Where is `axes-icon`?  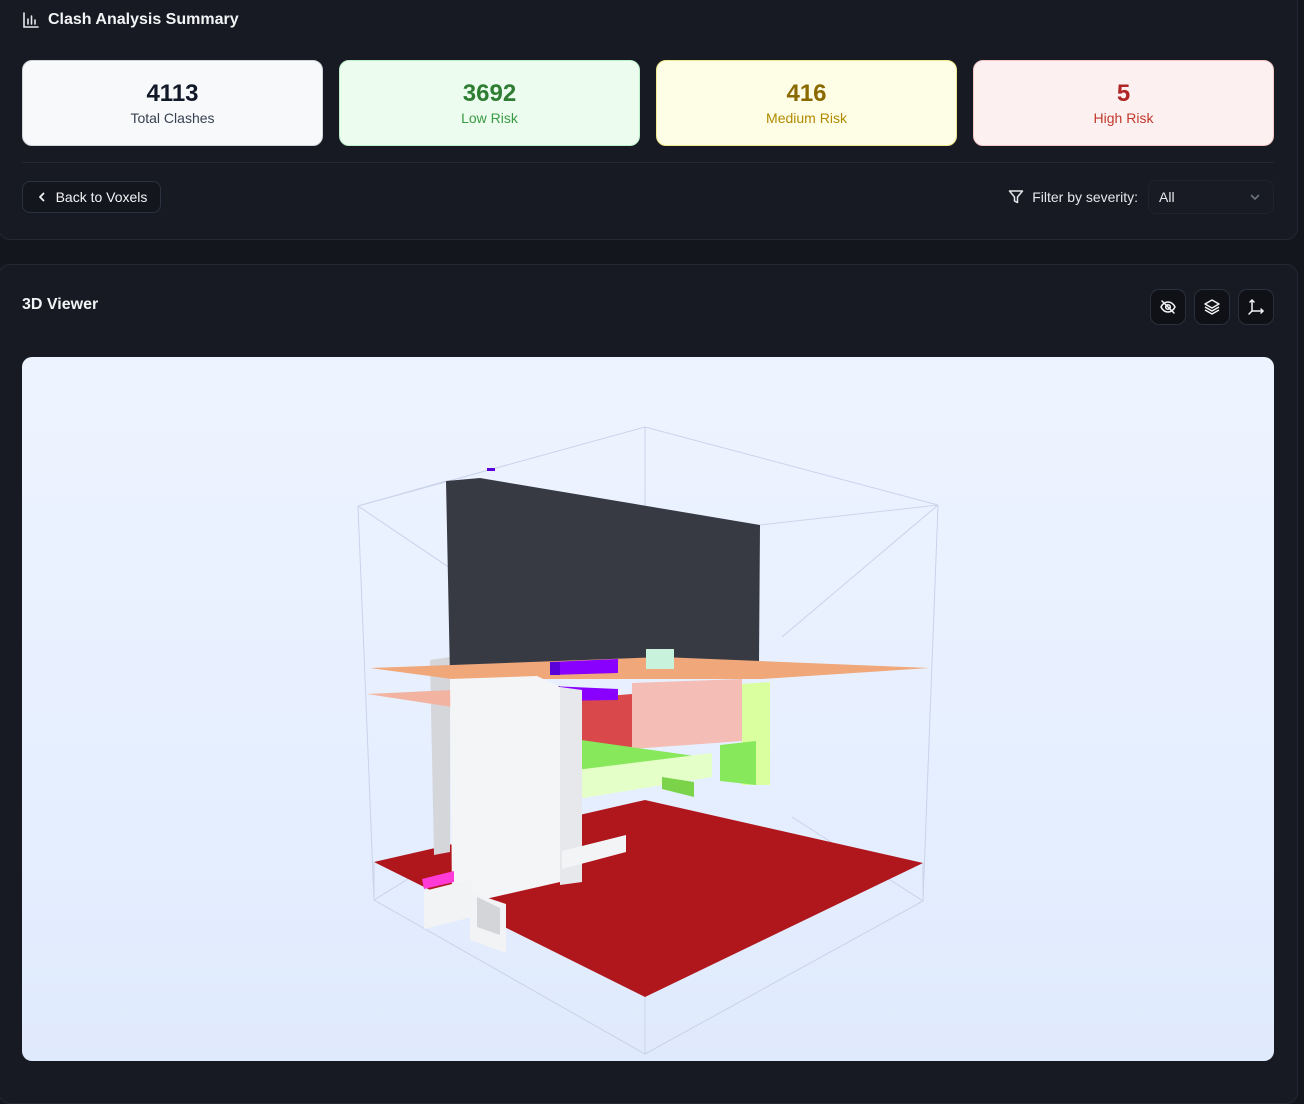 axes-icon is located at coordinates (1256, 307).